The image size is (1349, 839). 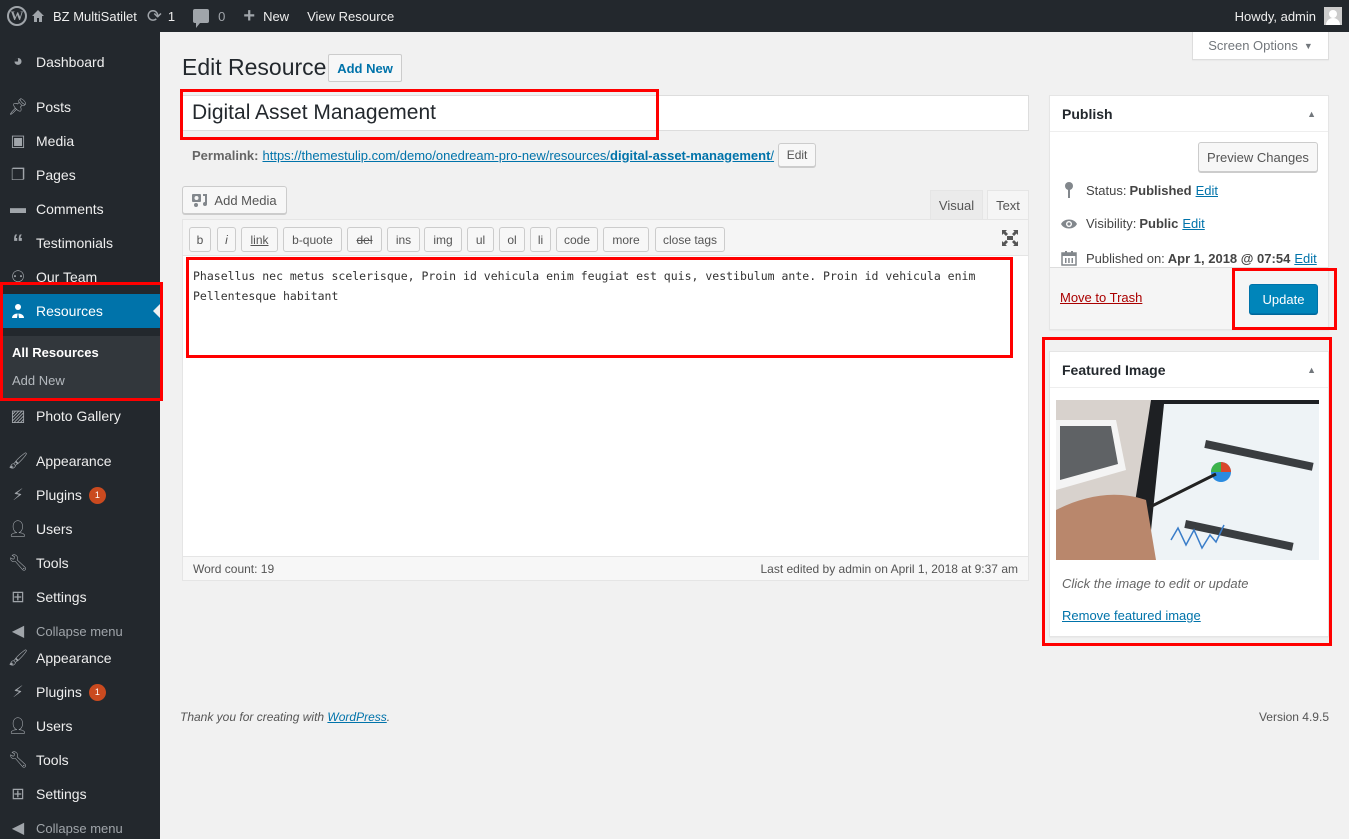 I want to click on sidebar-item-label: Tools, so click(x=52, y=760).